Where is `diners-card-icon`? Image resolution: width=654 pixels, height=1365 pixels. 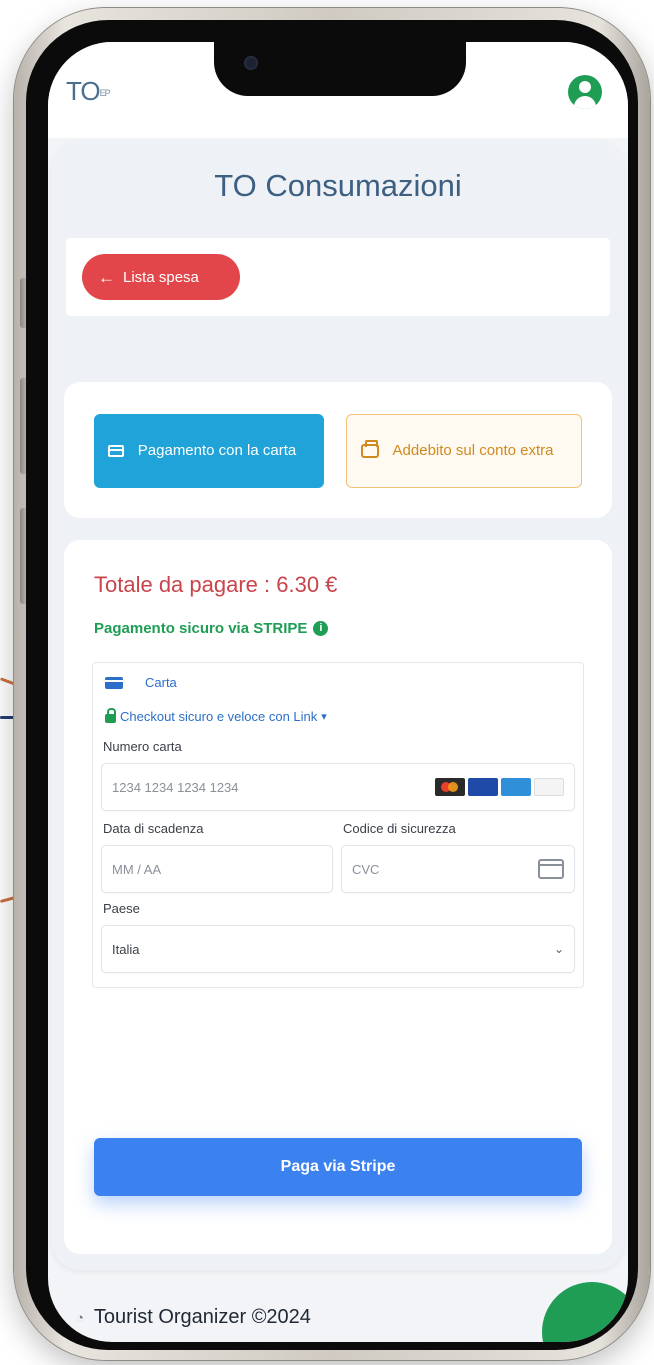 diners-card-icon is located at coordinates (483, 787).